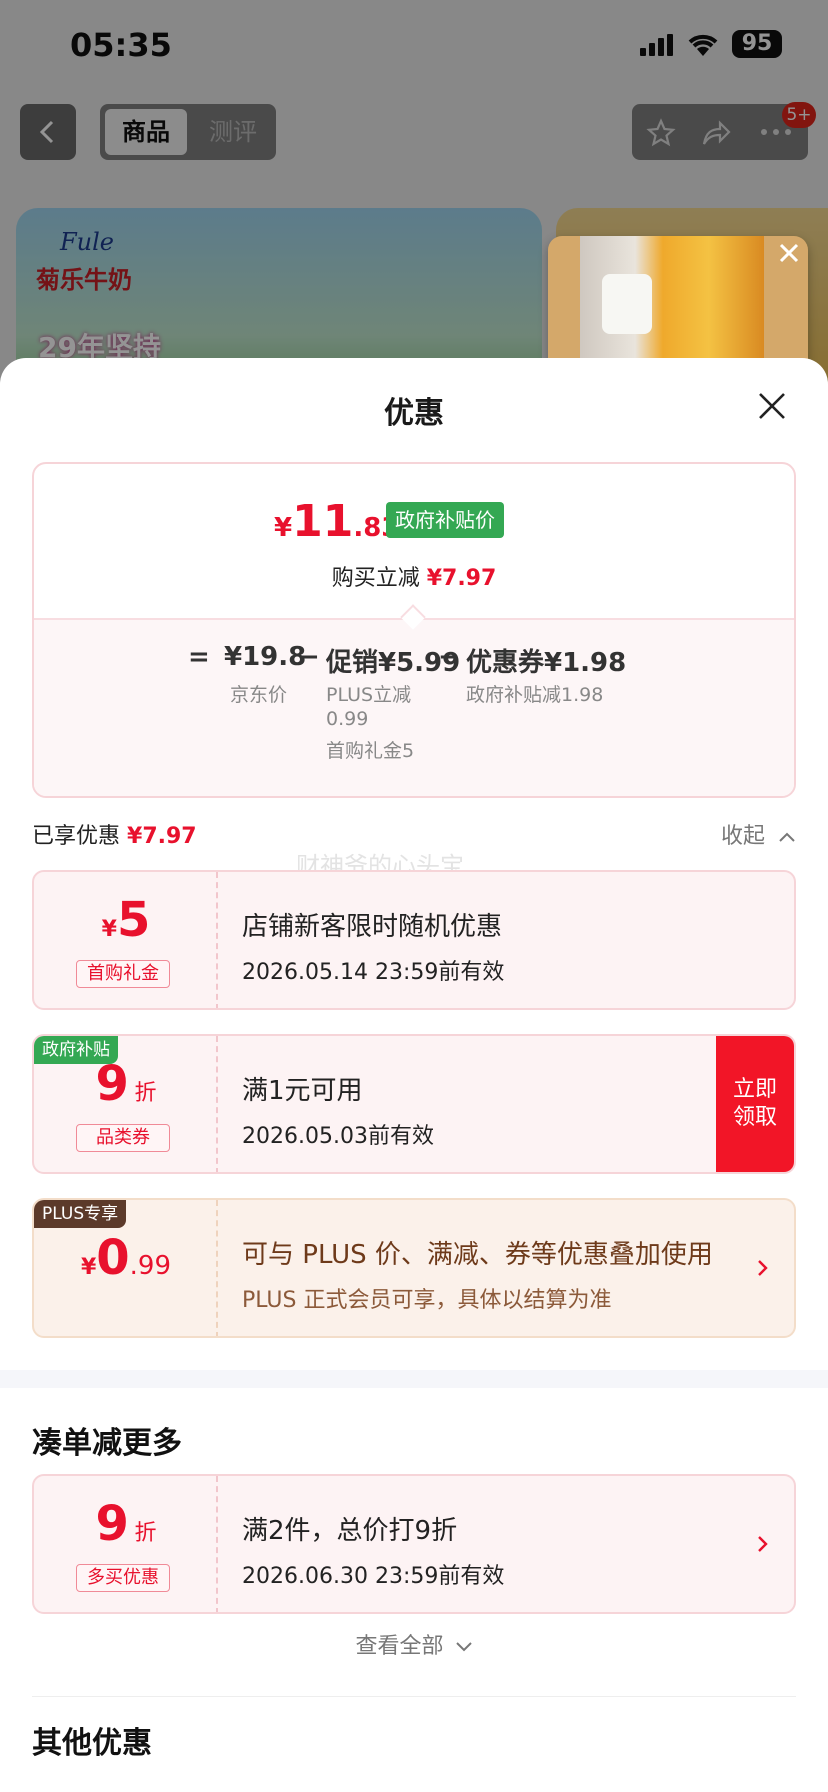 The width and height of the screenshot is (828, 1792). I want to click on coupon-type-tag: 多买优惠, so click(123, 1578).